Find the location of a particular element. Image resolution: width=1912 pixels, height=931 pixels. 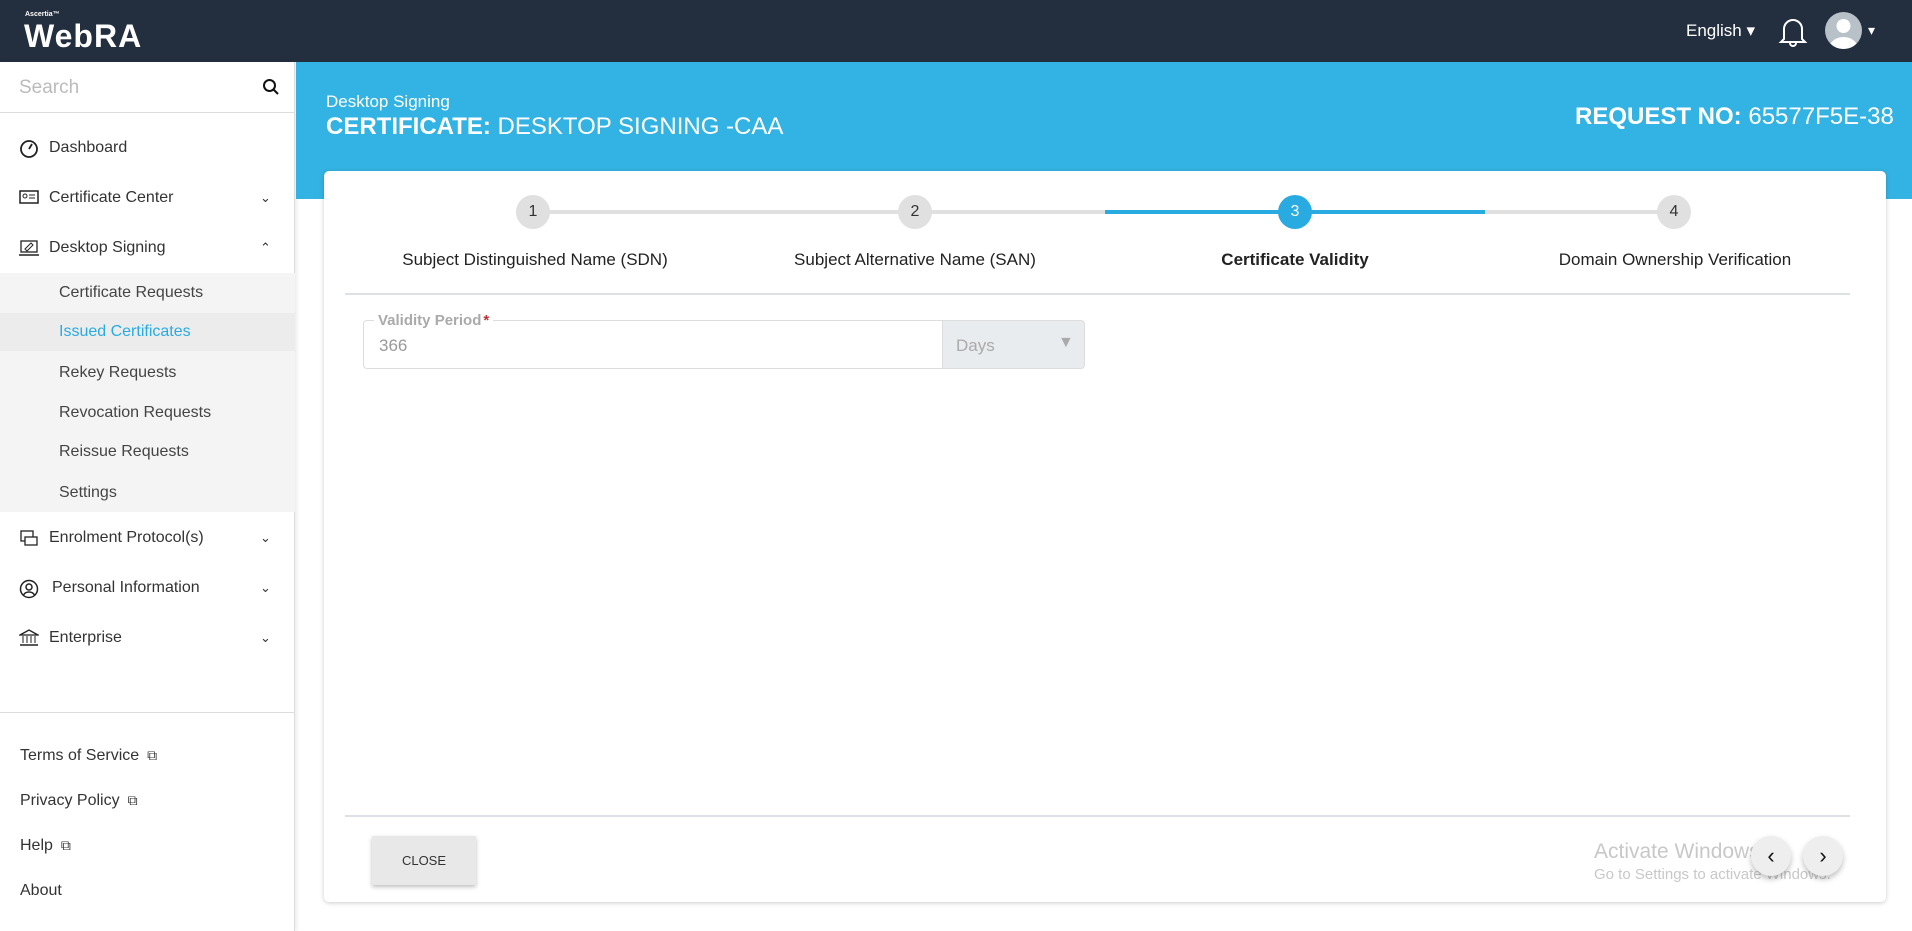

user-icon is located at coordinates (29, 589).